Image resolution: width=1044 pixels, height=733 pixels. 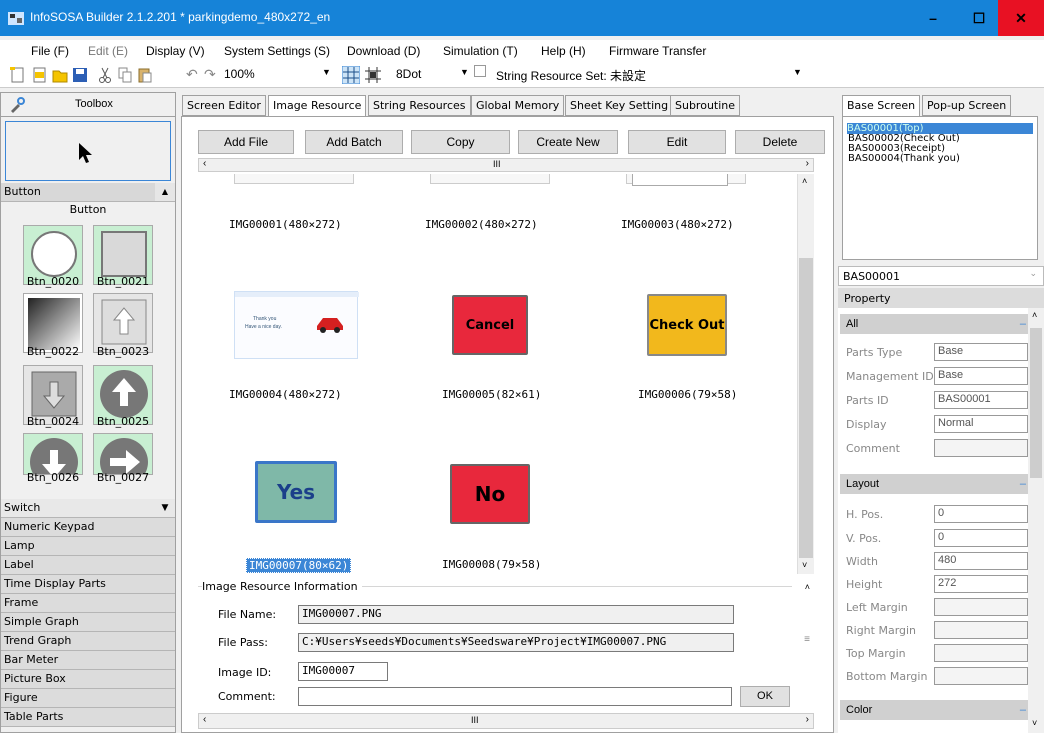 I want to click on info-h-scrollbar: ‹ III ›, so click(x=506, y=721).